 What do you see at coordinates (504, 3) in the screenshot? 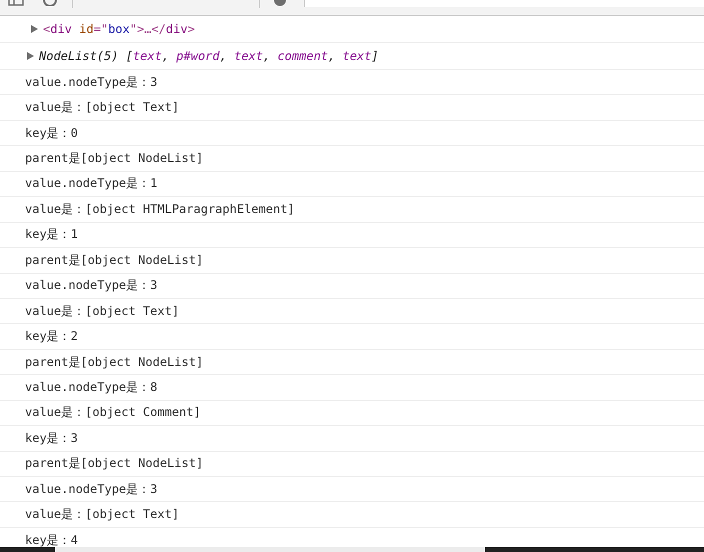
I see `filter-field` at bounding box center [504, 3].